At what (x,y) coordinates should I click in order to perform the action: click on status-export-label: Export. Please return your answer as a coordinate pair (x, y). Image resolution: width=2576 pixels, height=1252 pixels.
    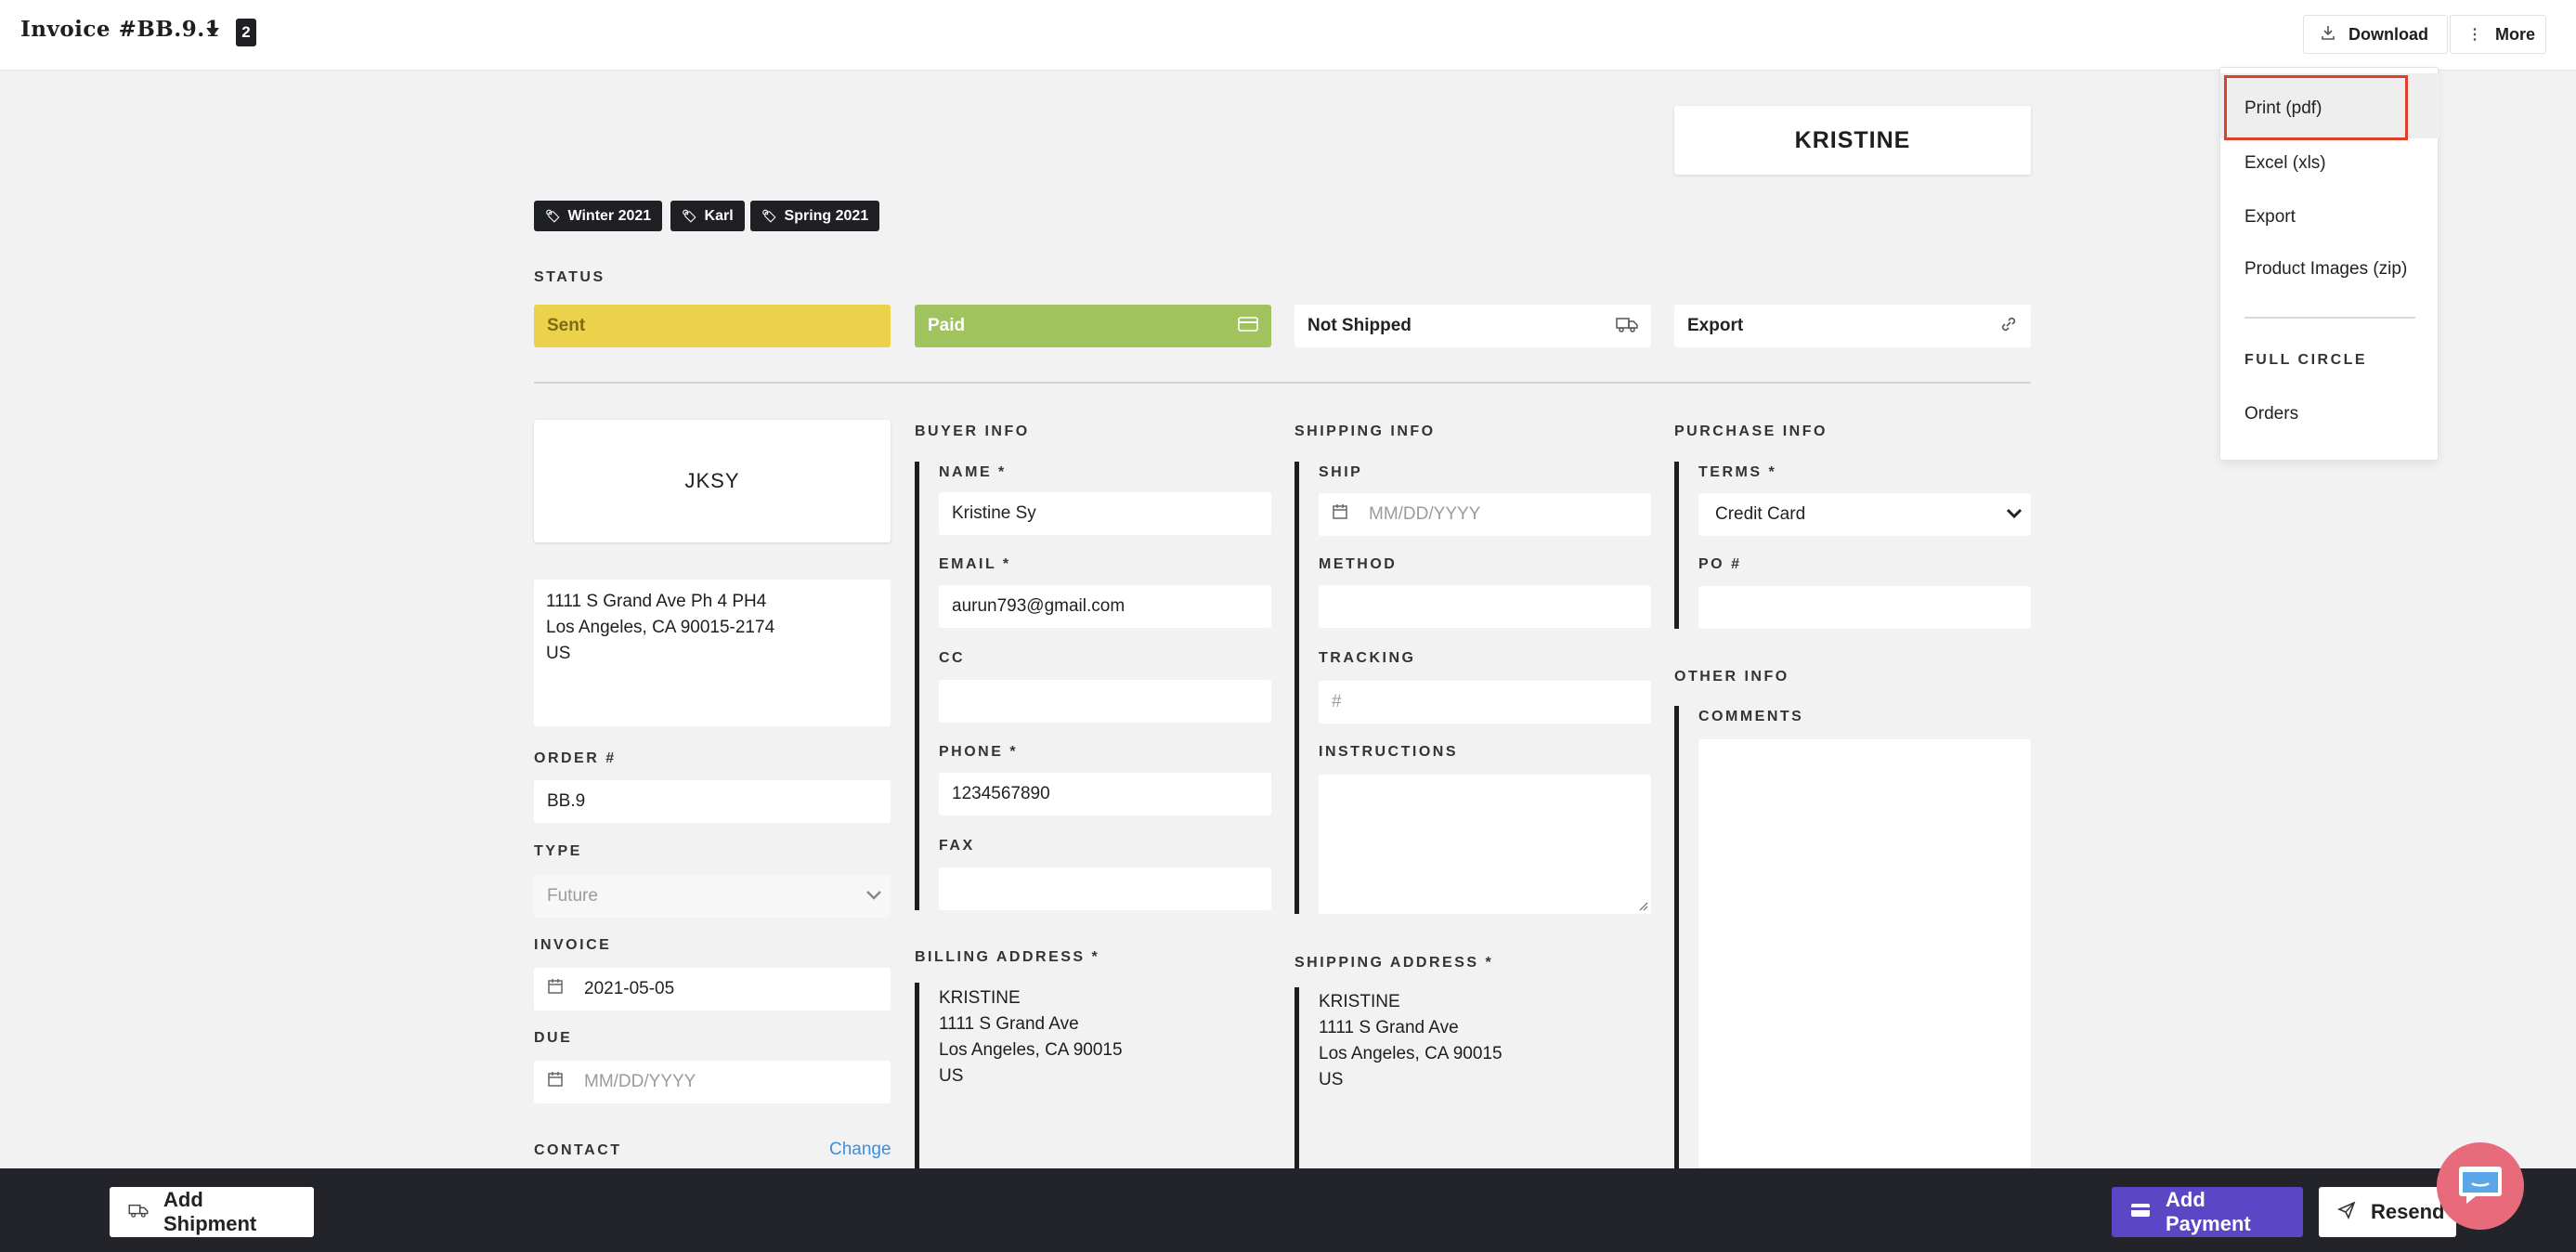
    Looking at the image, I should click on (1716, 325).